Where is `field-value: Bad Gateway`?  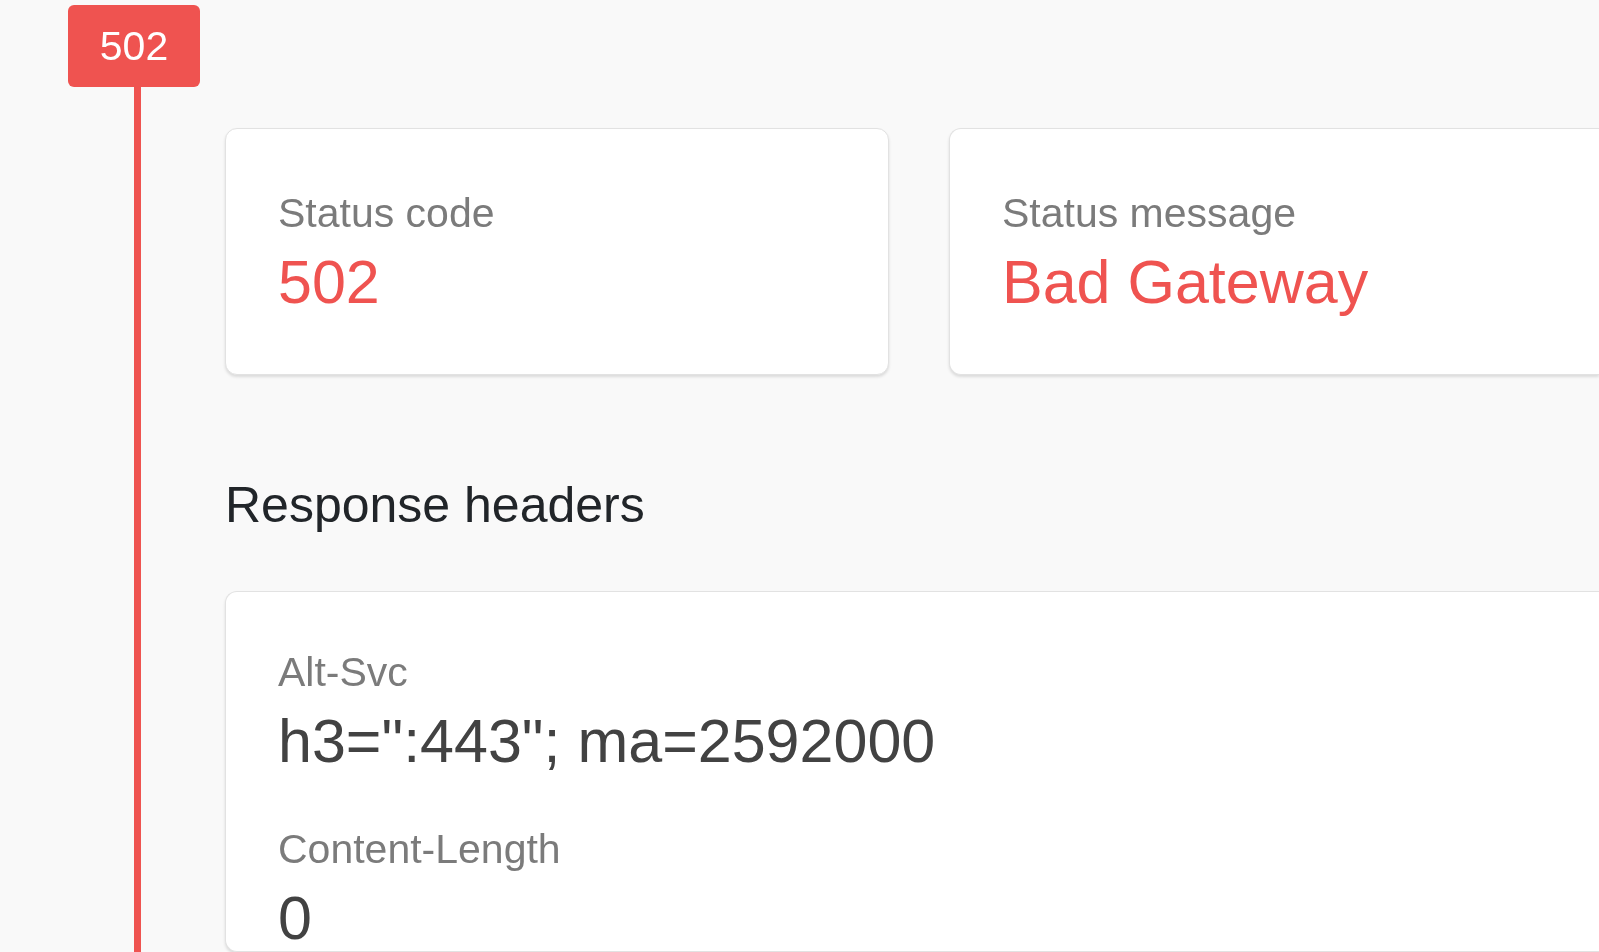 field-value: Bad Gateway is located at coordinates (1186, 282).